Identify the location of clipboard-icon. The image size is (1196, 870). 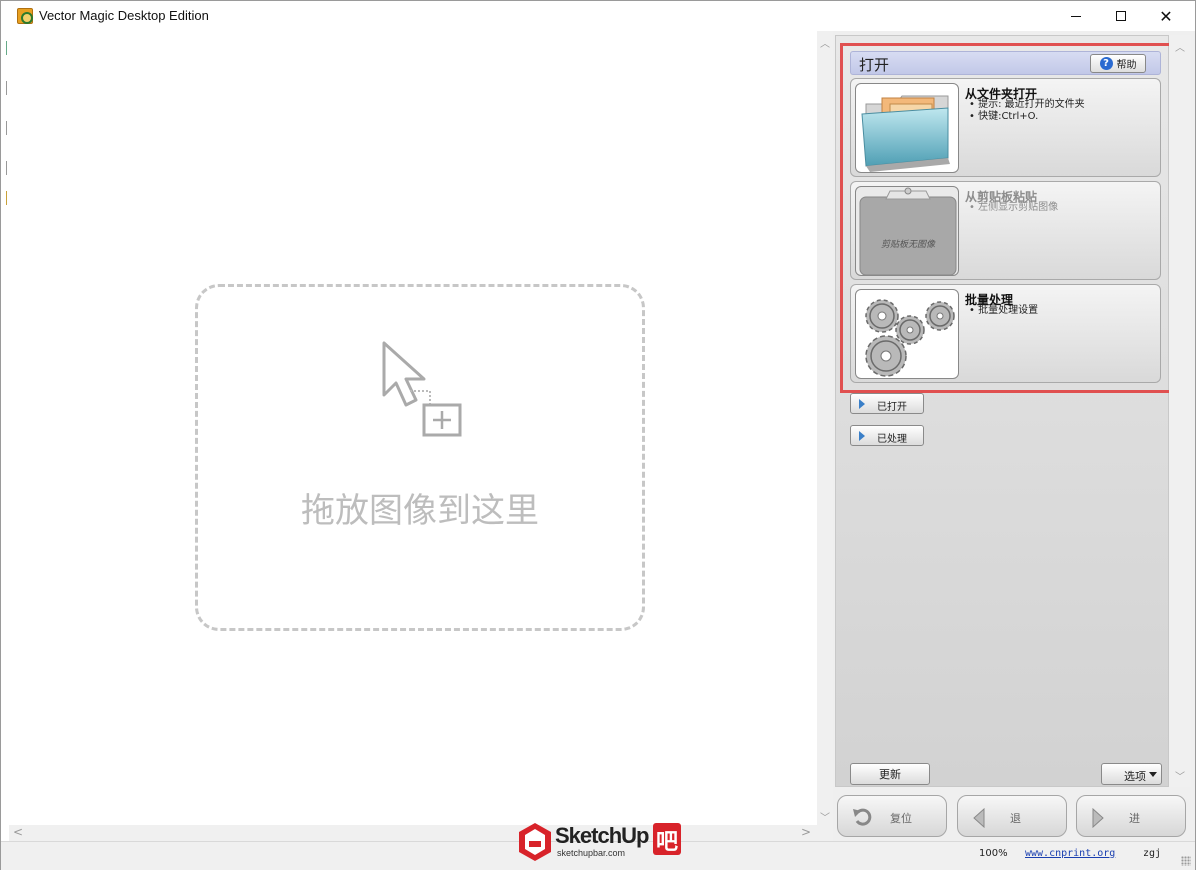
(908, 231).